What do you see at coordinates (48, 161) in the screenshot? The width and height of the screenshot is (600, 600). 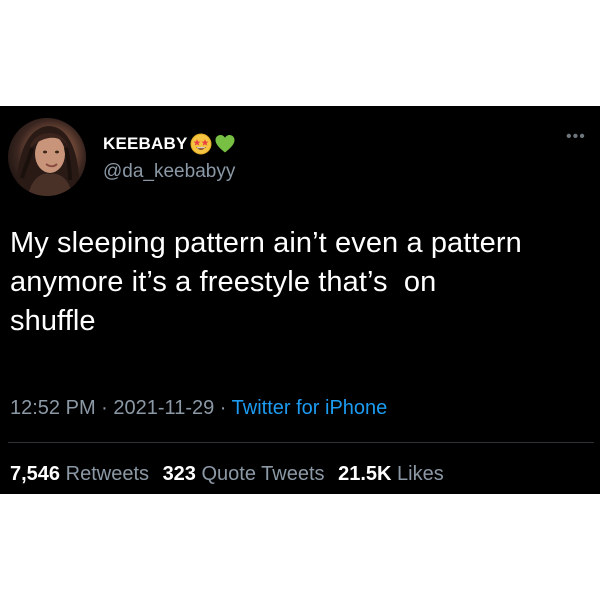 I see `avatar-image` at bounding box center [48, 161].